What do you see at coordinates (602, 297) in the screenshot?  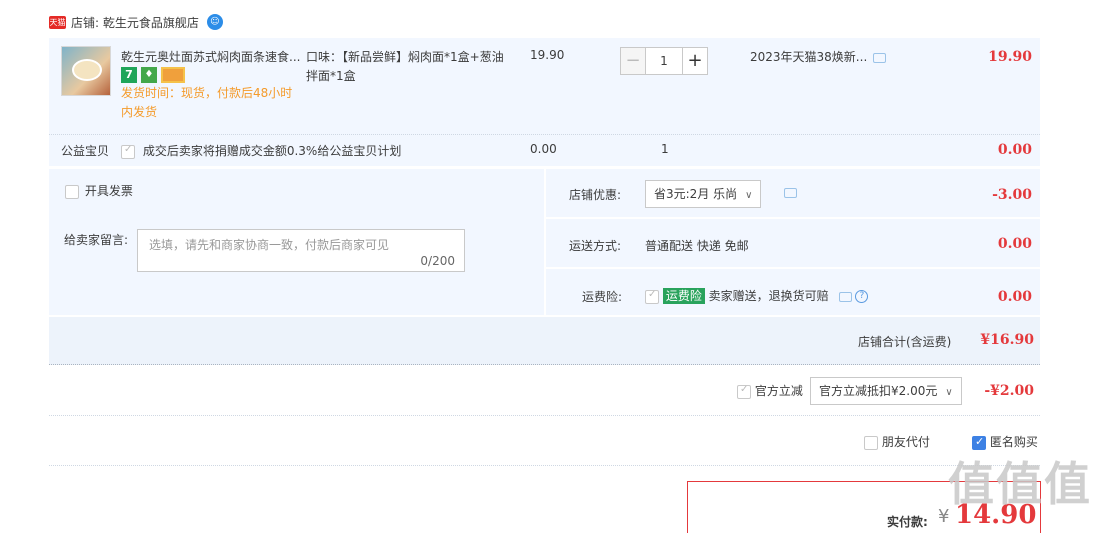 I see `insurance-label: 运费险:` at bounding box center [602, 297].